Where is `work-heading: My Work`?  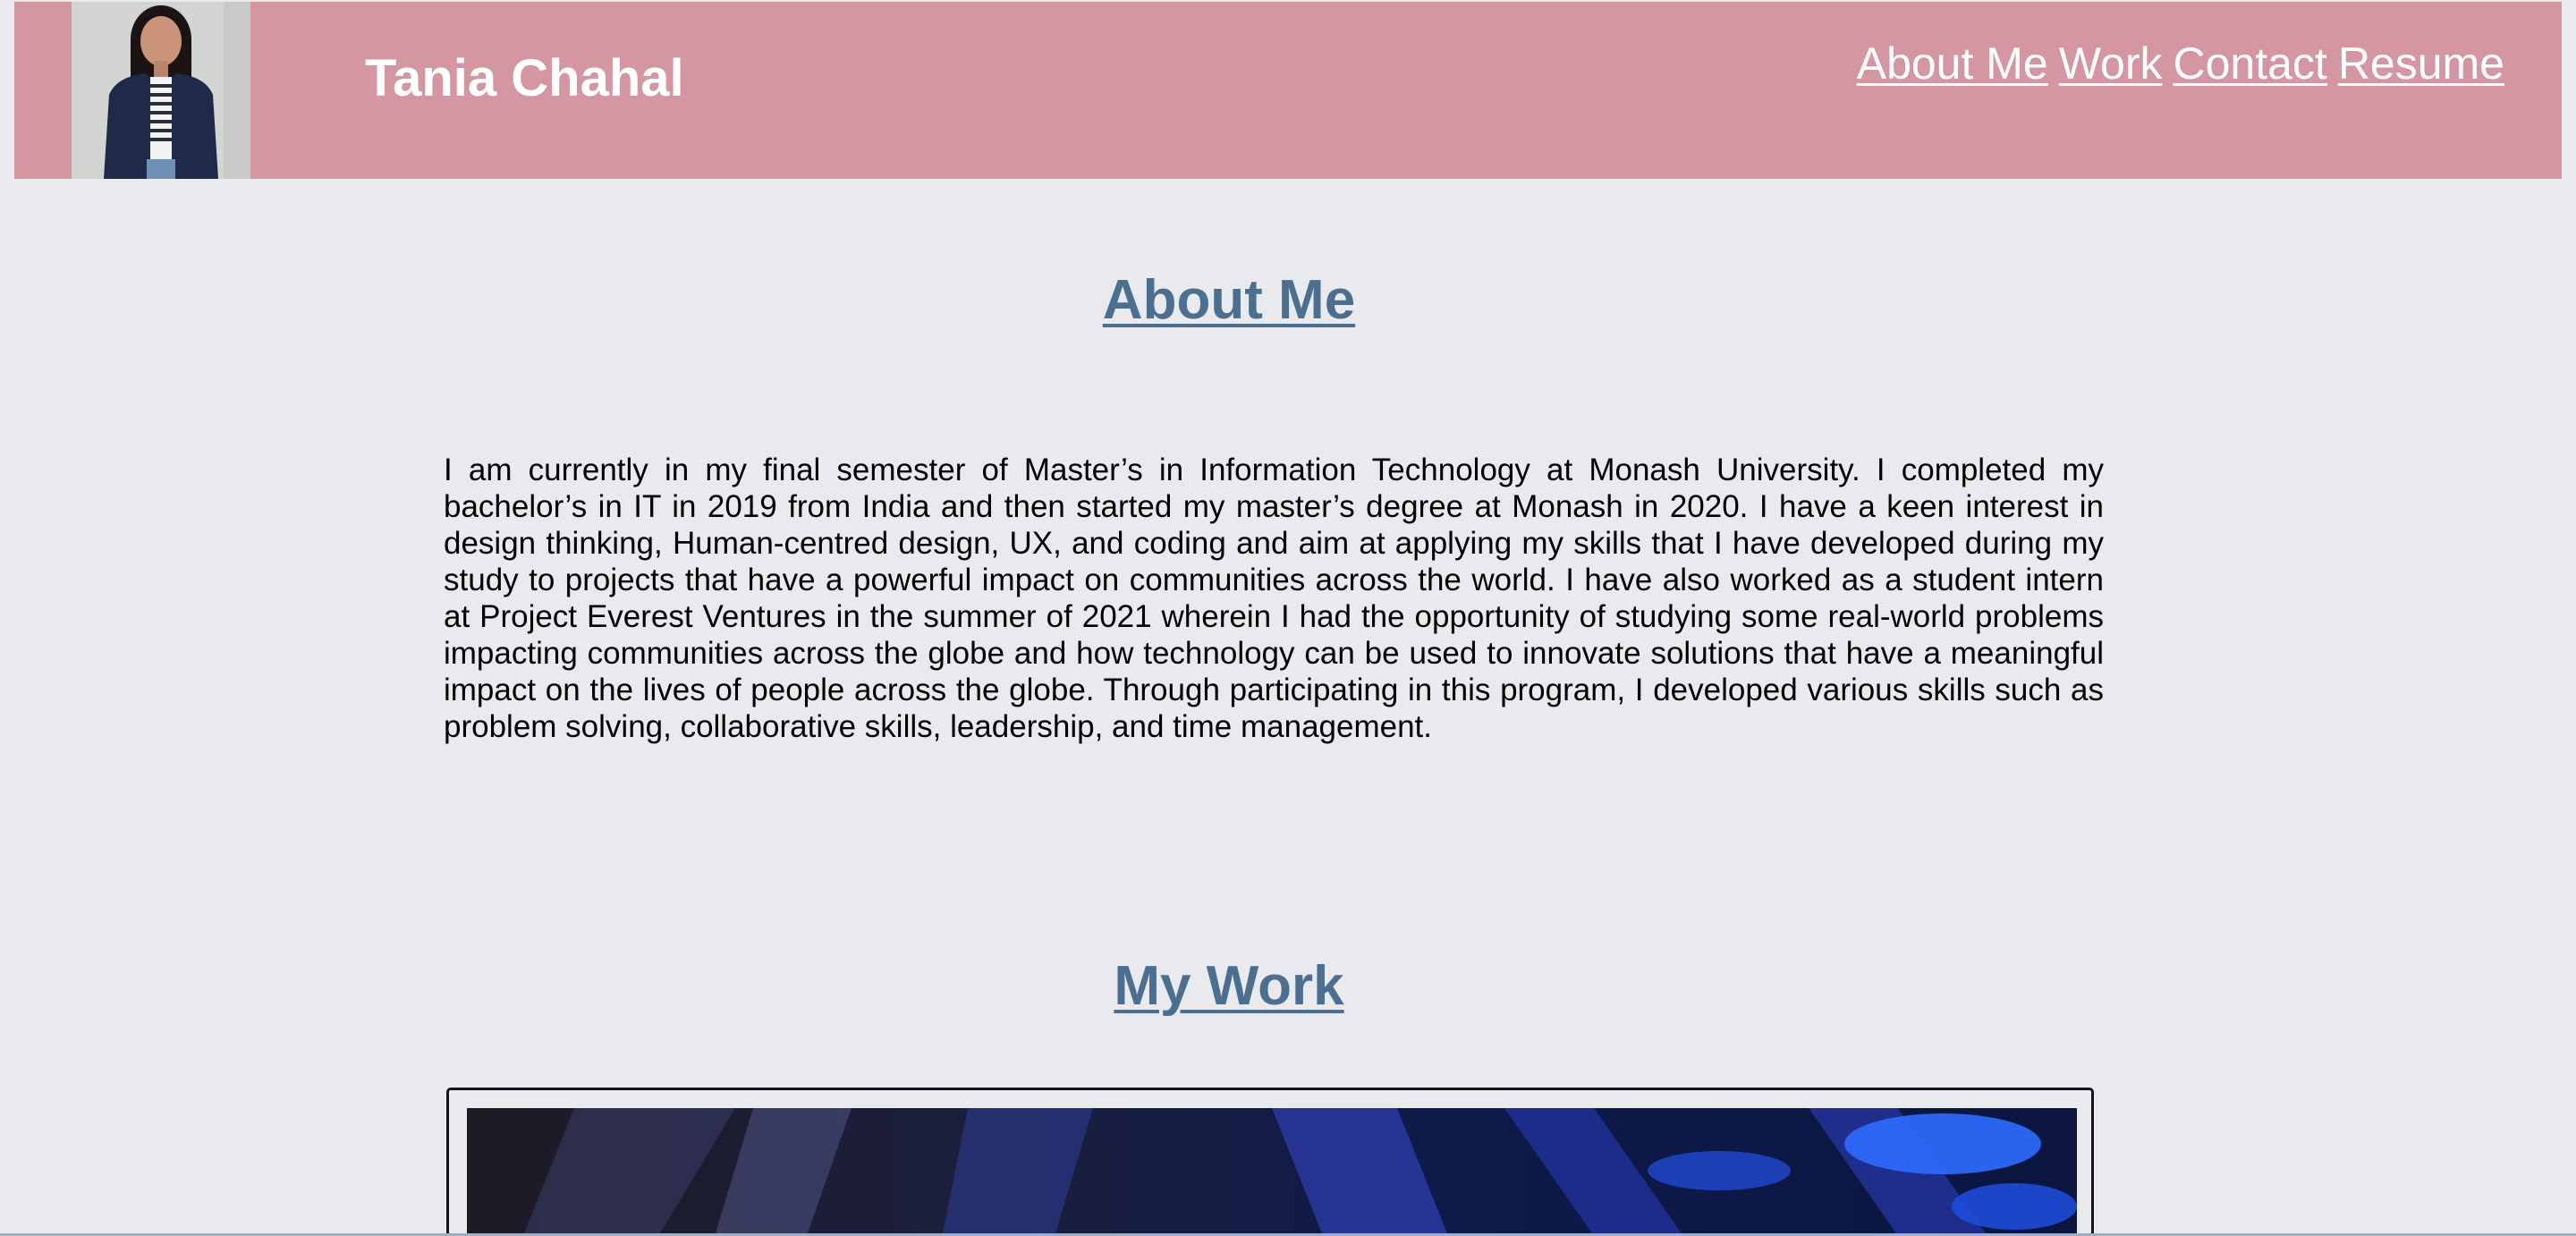
work-heading: My Work is located at coordinates (1229, 987).